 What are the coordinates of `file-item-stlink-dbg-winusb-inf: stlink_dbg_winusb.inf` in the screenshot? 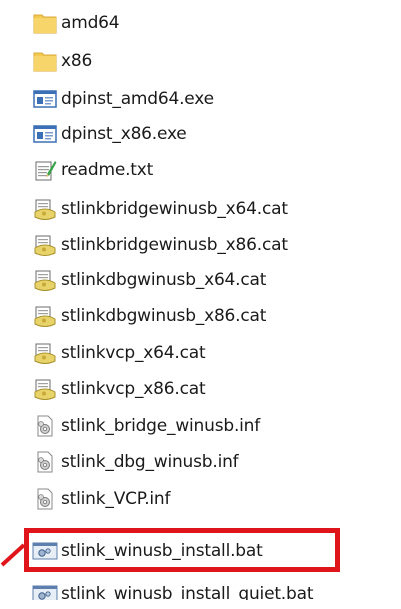 It's located at (135, 462).